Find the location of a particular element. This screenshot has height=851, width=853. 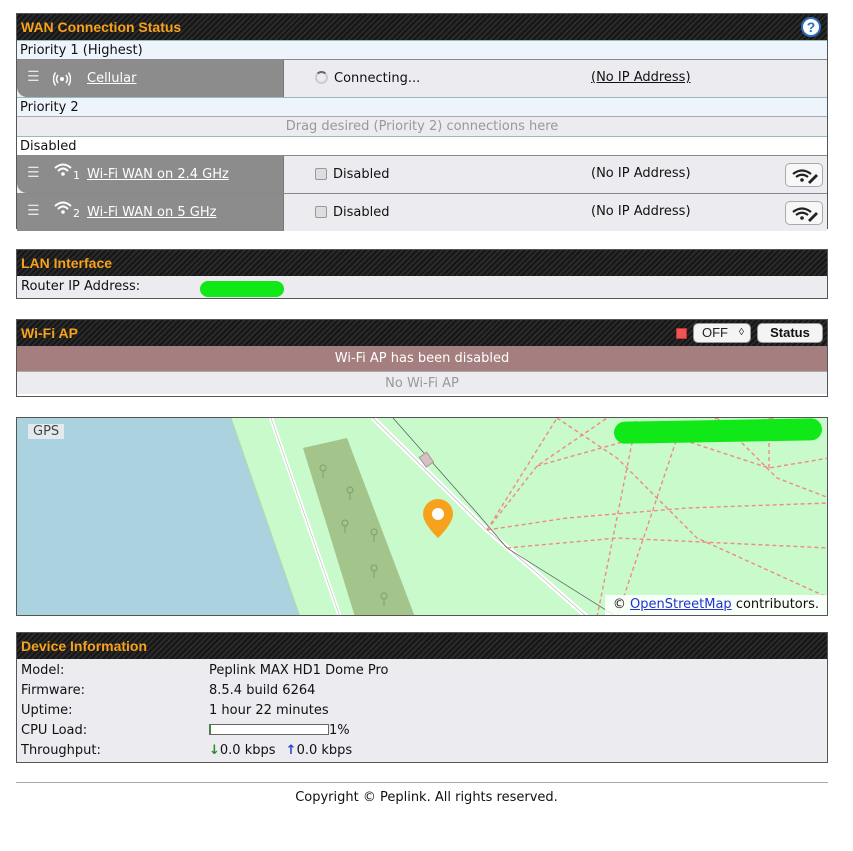

router-ip-row: Router IP Address: is located at coordinates (422, 287).